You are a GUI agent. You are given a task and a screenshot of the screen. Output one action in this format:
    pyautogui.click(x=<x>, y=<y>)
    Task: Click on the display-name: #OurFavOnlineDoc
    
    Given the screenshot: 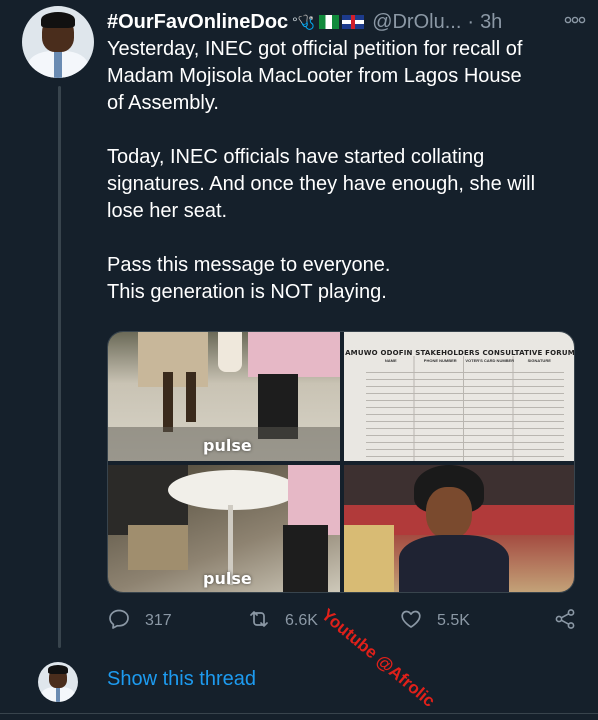 What is the action you would take?
    pyautogui.click(x=197, y=22)
    